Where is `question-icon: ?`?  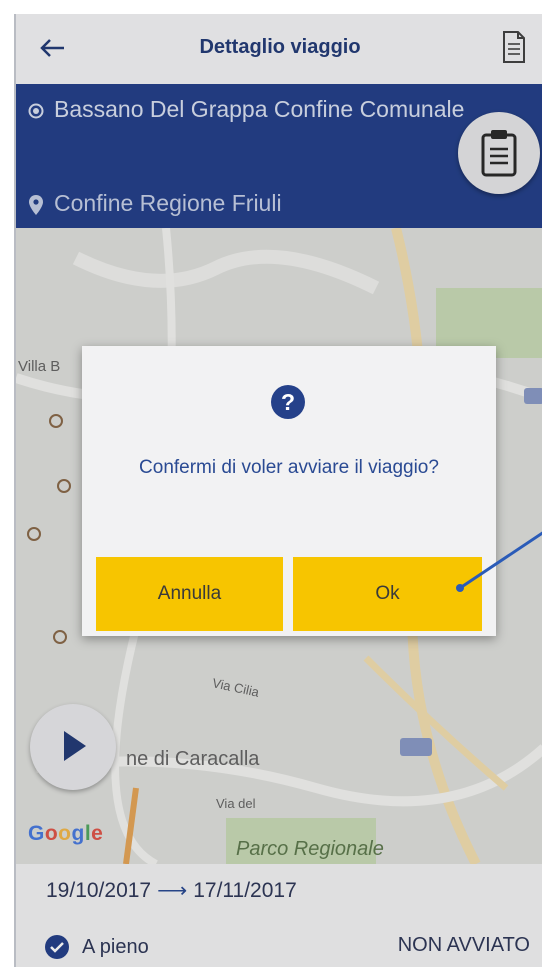
question-icon: ? is located at coordinates (288, 402).